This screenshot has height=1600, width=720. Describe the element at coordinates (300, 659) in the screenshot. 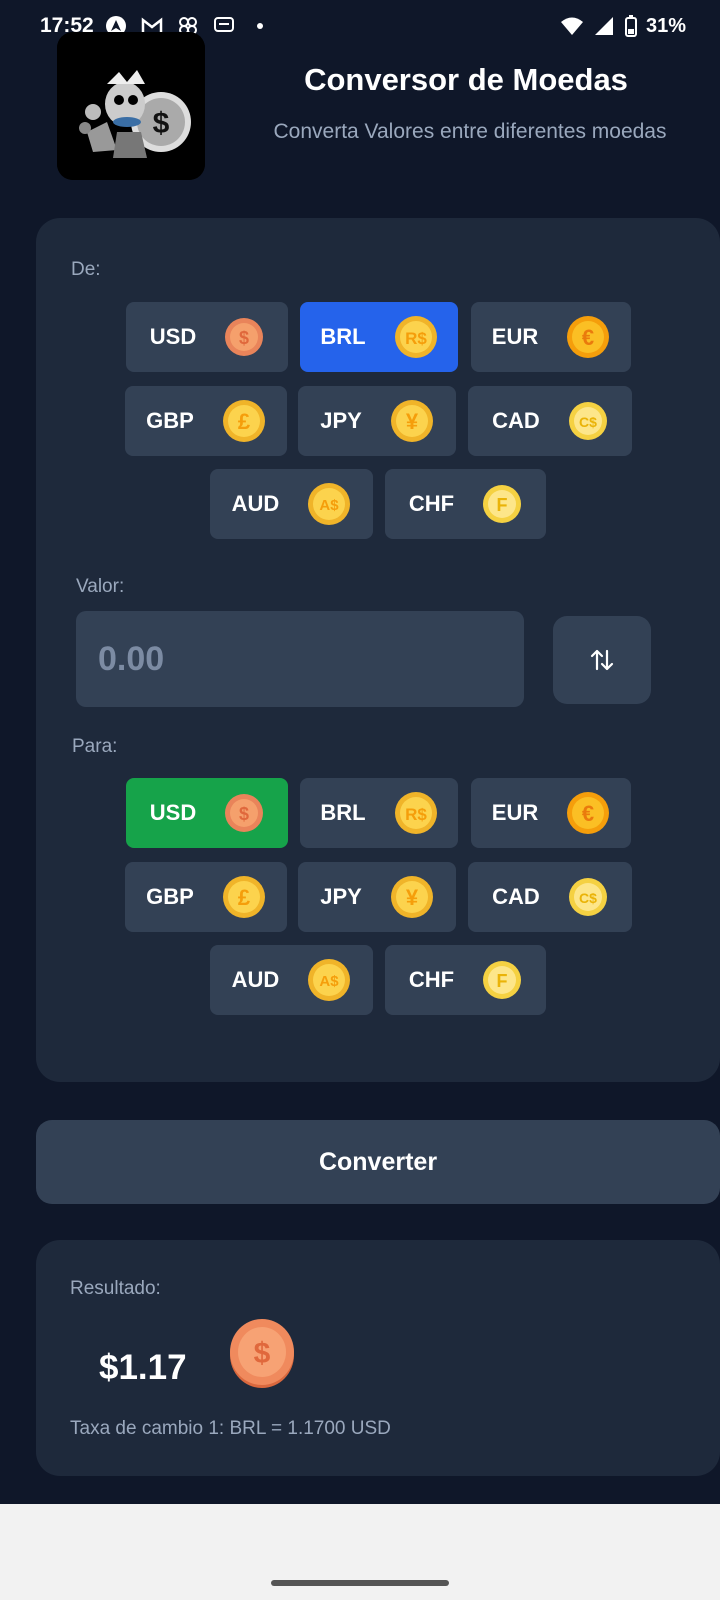

I see `amount-input` at that location.